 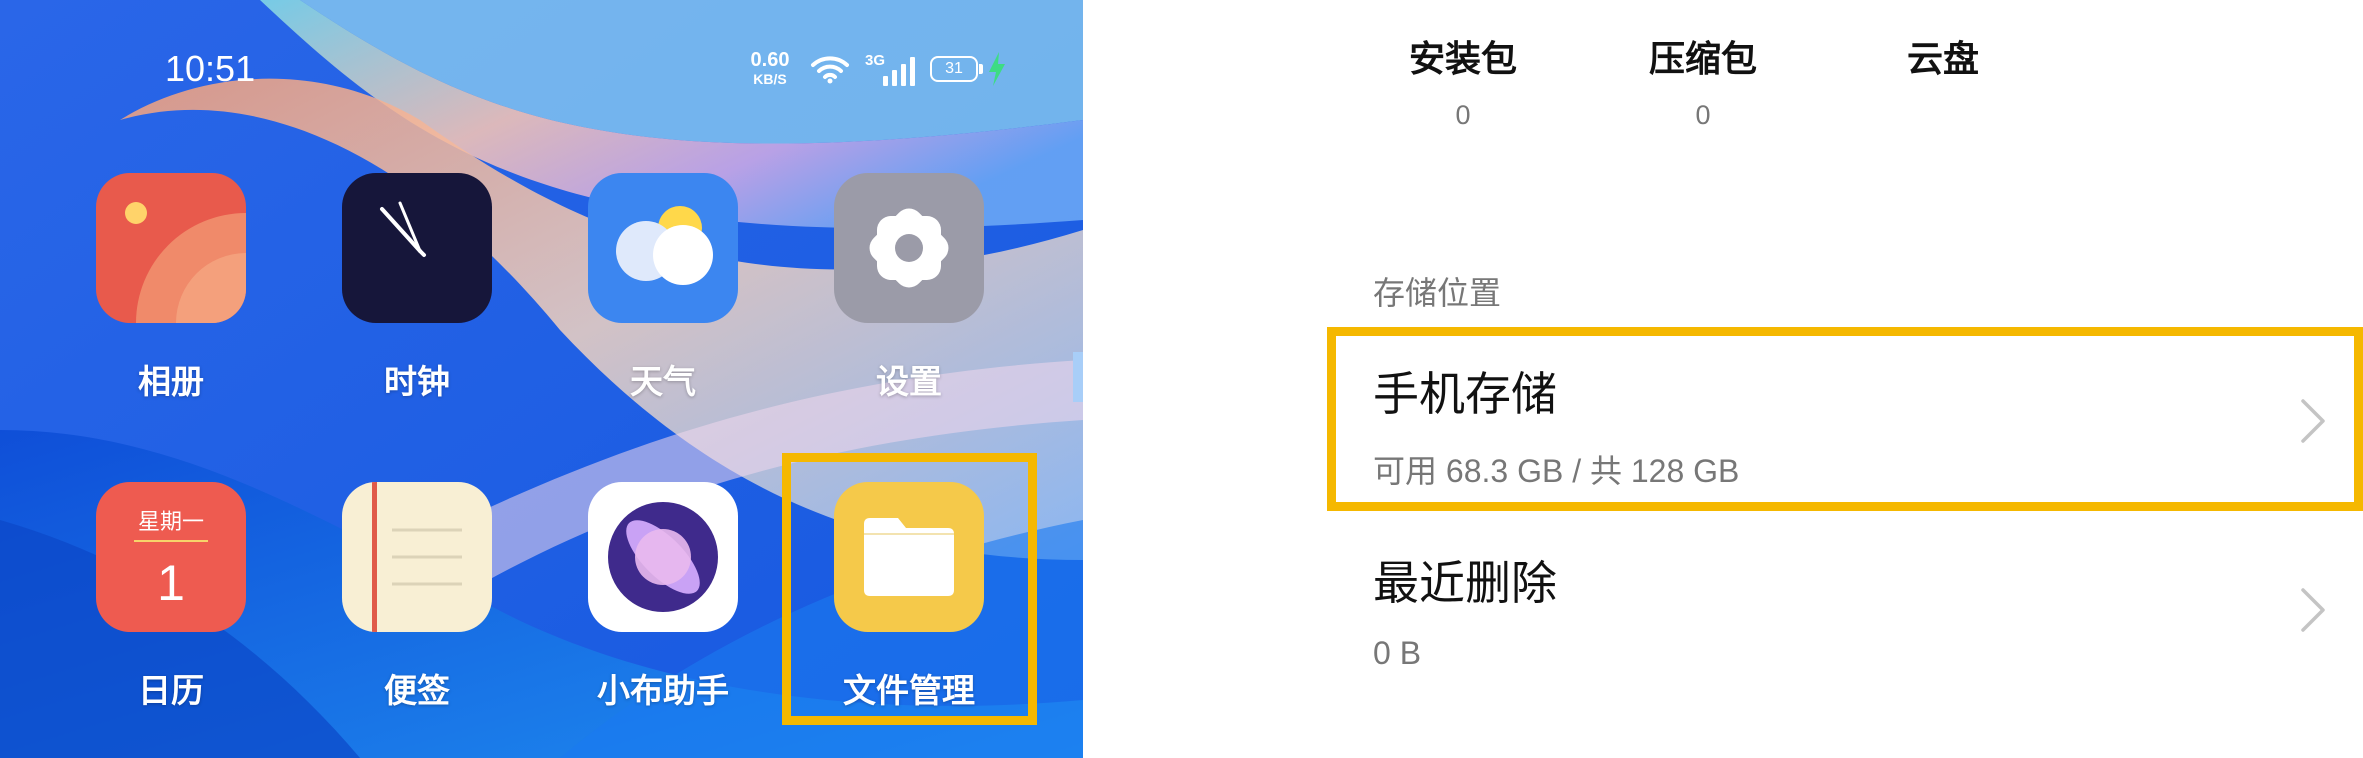 What do you see at coordinates (1942, 59) in the screenshot?
I see `category-name: 云盘` at bounding box center [1942, 59].